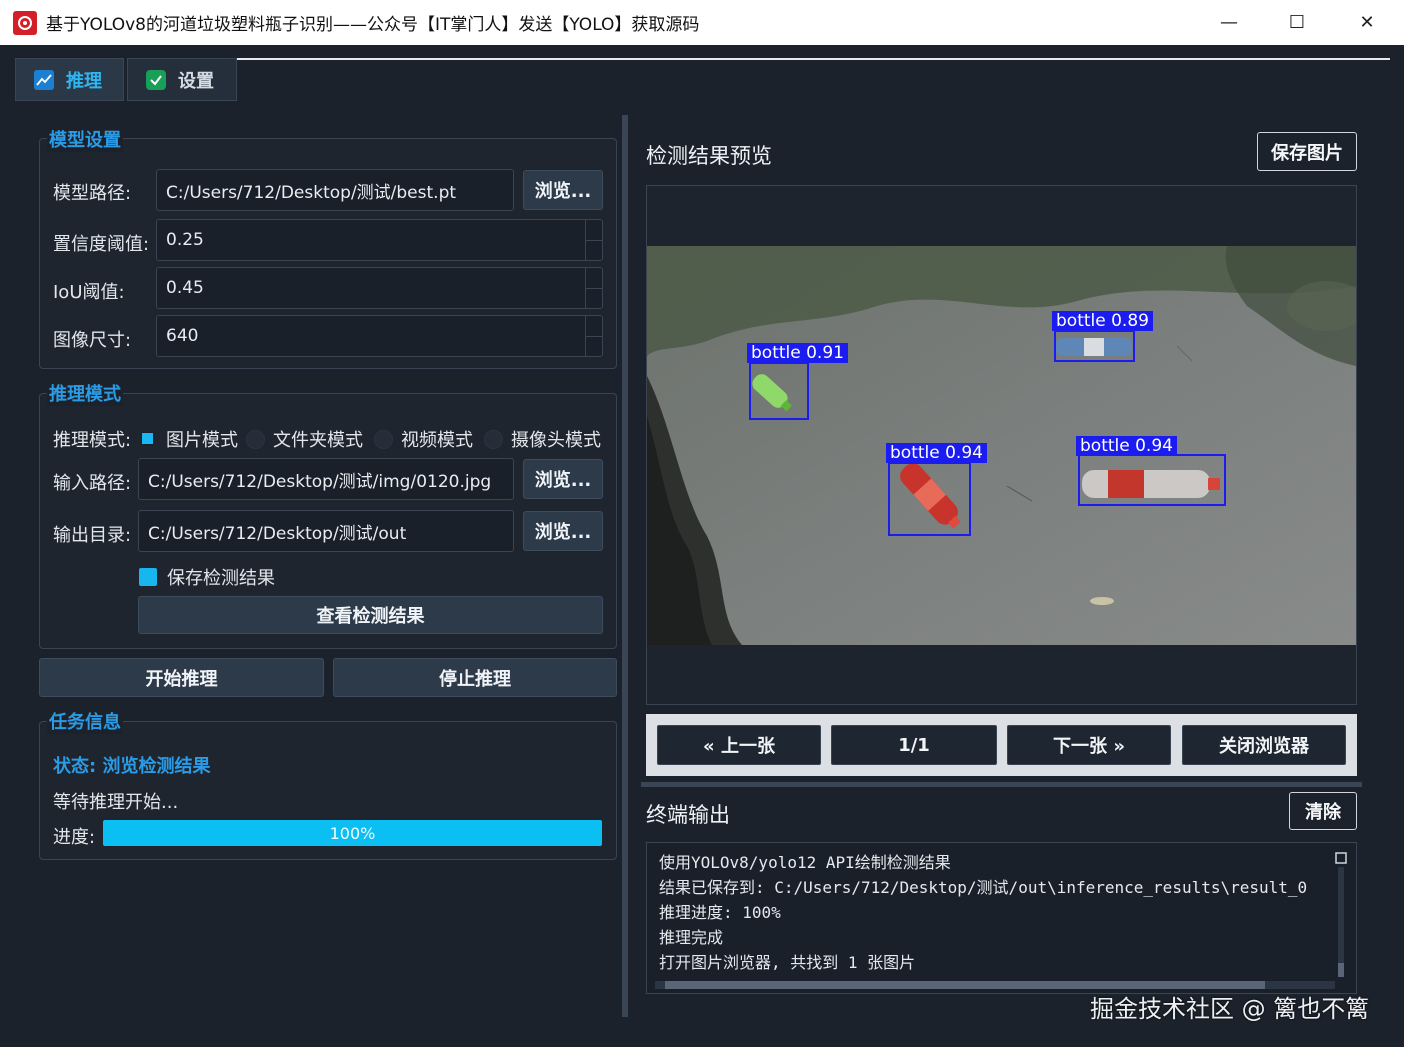 This screenshot has height=1047, width=1404. What do you see at coordinates (593, 336) in the screenshot?
I see `image-size-spin-arrows` at bounding box center [593, 336].